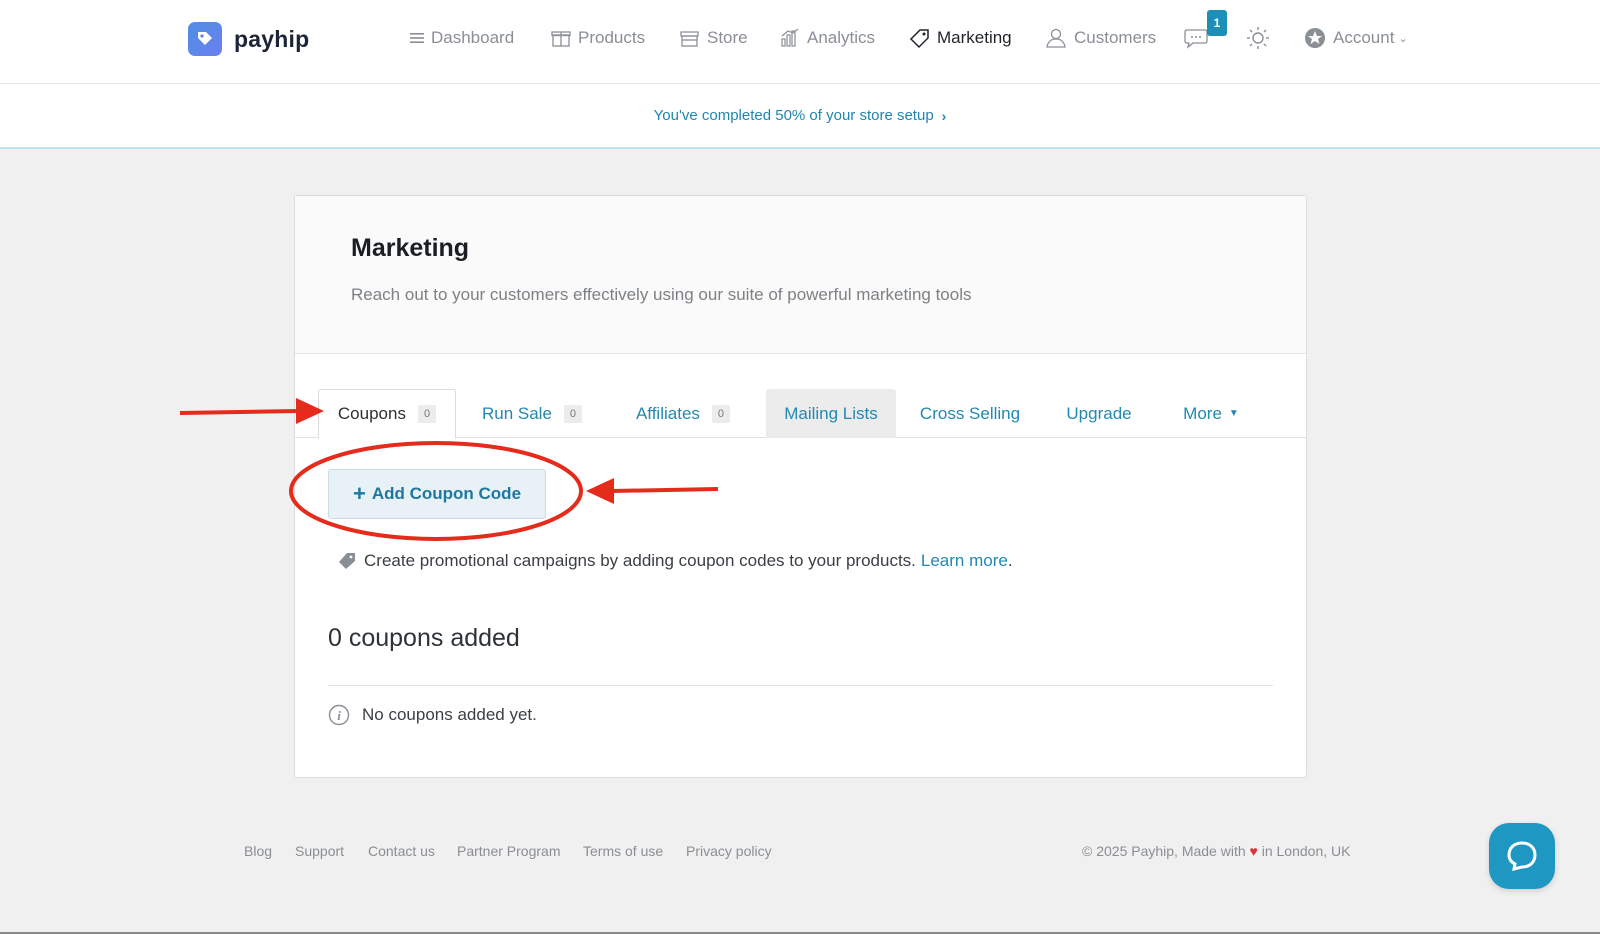 The image size is (1600, 934). I want to click on copyright: © 2025 Payhip, Made with ♥ in London, UK, so click(1216, 851).